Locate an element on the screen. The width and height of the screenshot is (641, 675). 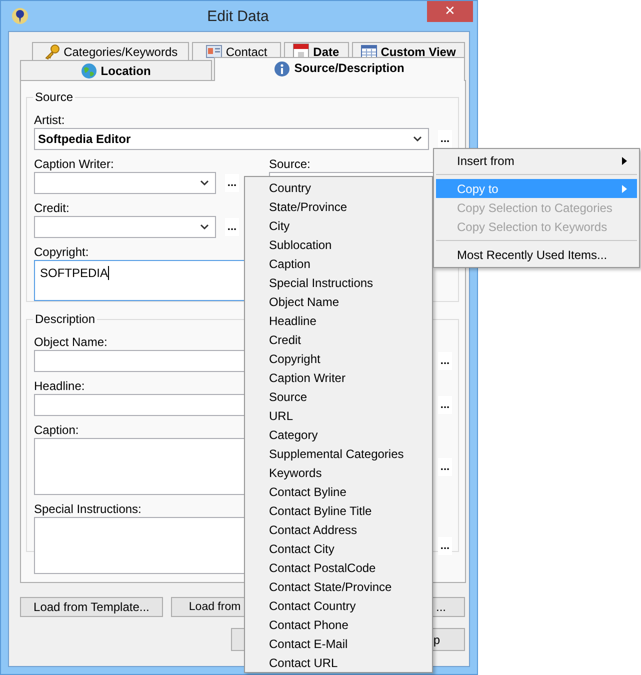
field-label: Special Instructions: is located at coordinates (88, 509).